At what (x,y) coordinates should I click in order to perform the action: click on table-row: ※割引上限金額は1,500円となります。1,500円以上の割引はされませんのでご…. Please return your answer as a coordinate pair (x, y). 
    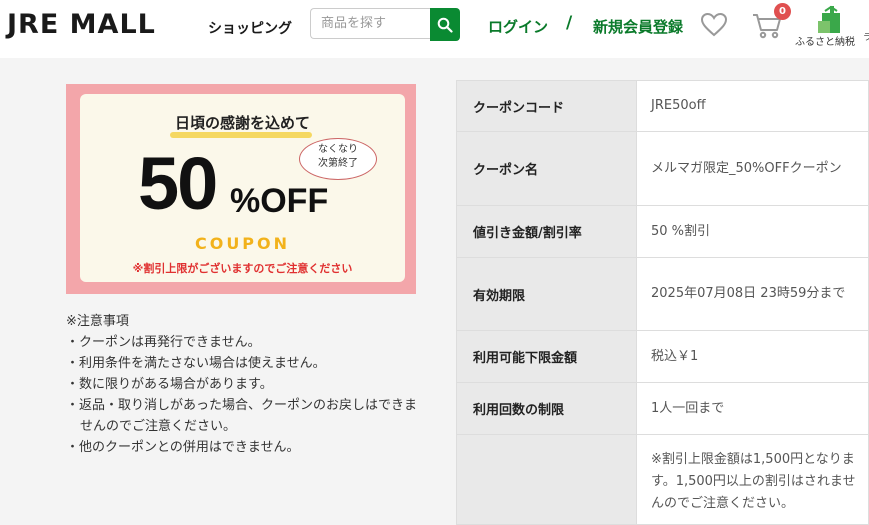
    Looking at the image, I should click on (662, 479).